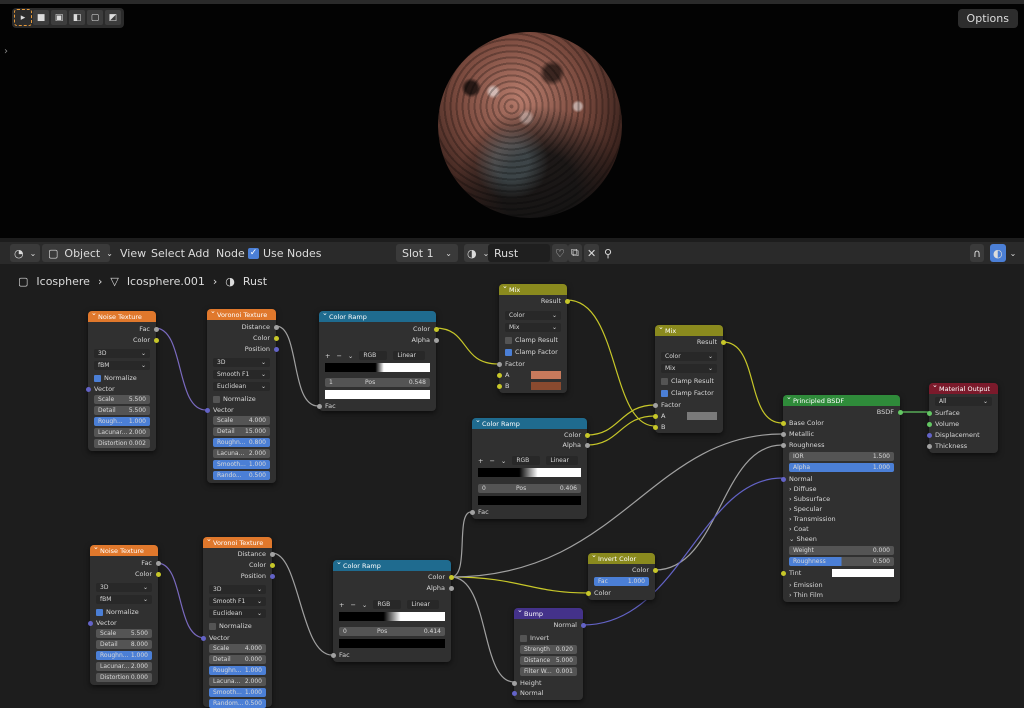 The image size is (1024, 708). What do you see at coordinates (133, 253) in the screenshot?
I see `menu-view: View` at bounding box center [133, 253].